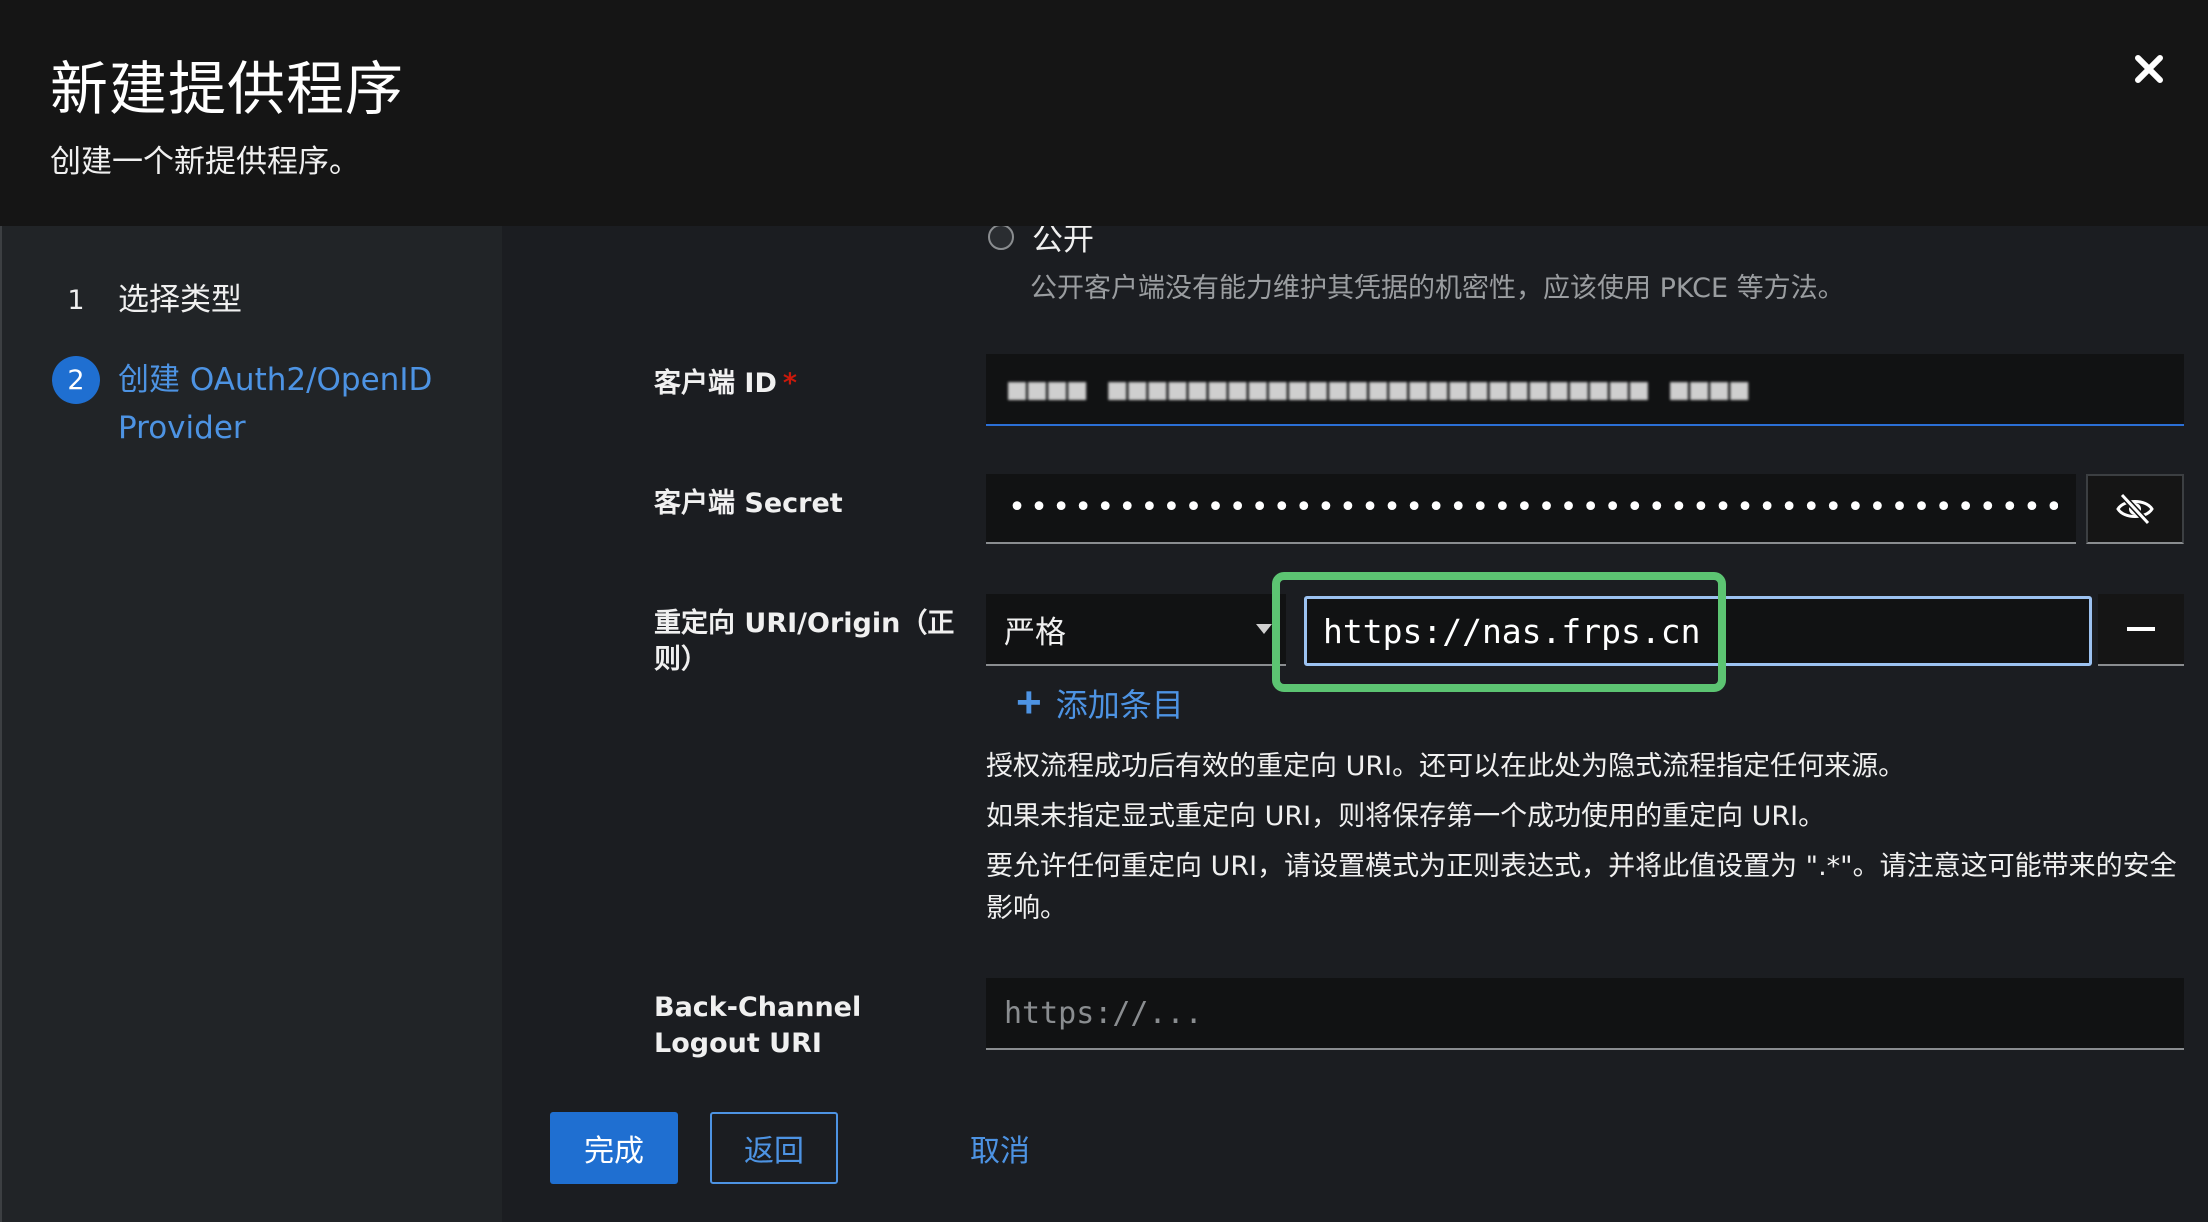 The height and width of the screenshot is (1222, 2208). Describe the element at coordinates (1035, 632) in the screenshot. I see `redirect-match-mode-value: 严格` at that location.